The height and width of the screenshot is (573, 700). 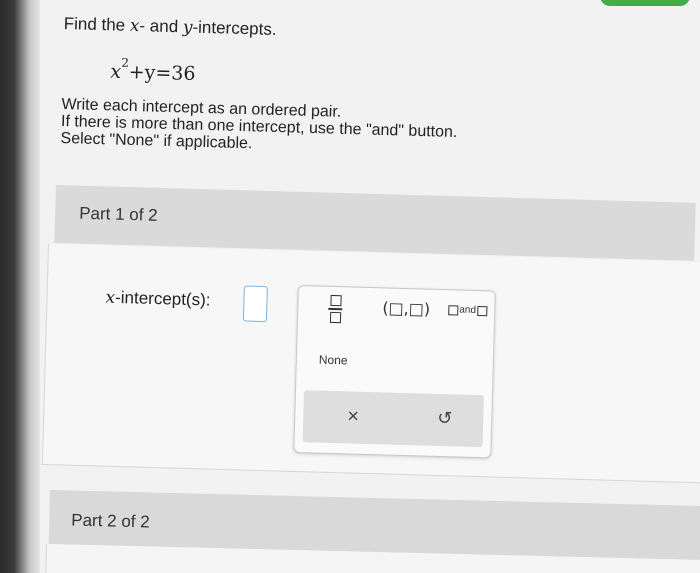 What do you see at coordinates (125, 62) in the screenshot?
I see `equation-exponent: 2` at bounding box center [125, 62].